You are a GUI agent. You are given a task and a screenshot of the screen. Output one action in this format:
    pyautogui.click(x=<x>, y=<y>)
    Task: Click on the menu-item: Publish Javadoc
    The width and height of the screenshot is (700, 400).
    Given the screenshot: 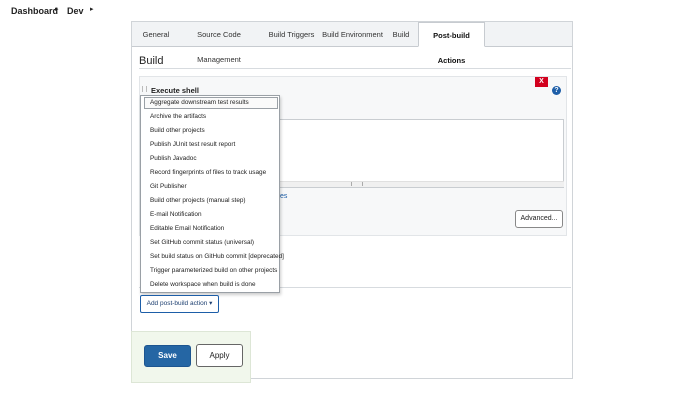 What is the action you would take?
    pyautogui.click(x=173, y=158)
    